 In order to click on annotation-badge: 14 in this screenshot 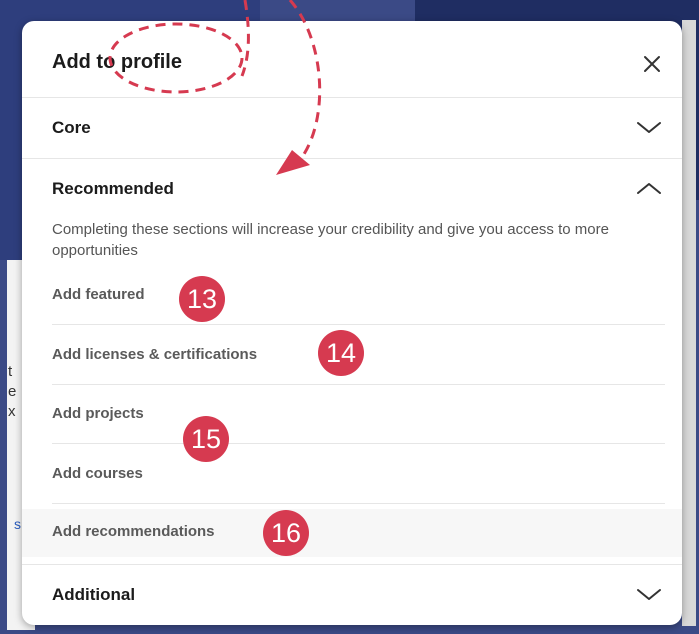, I will do `click(341, 353)`.